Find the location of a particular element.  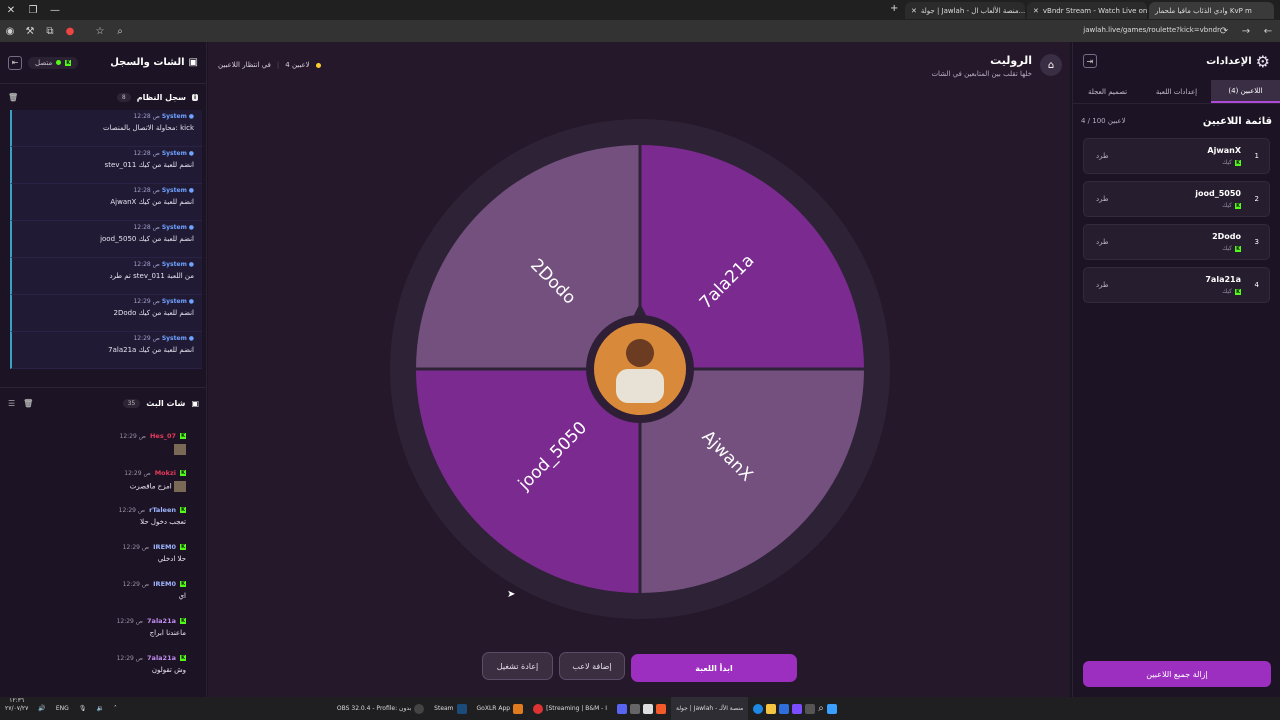

taskbar-browser: جولة | Jawlah - منصة الألـ is located at coordinates (710, 708).